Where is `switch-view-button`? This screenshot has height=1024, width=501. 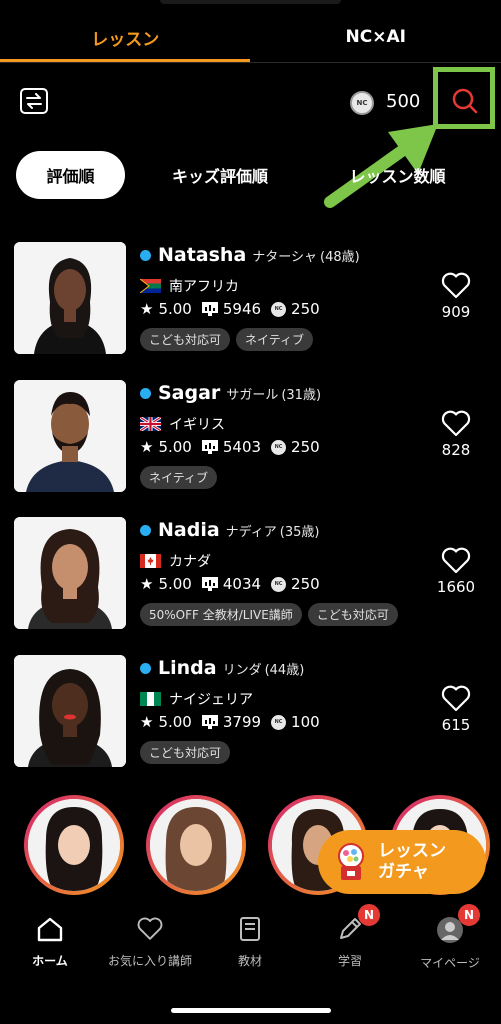
switch-view-button is located at coordinates (34, 101).